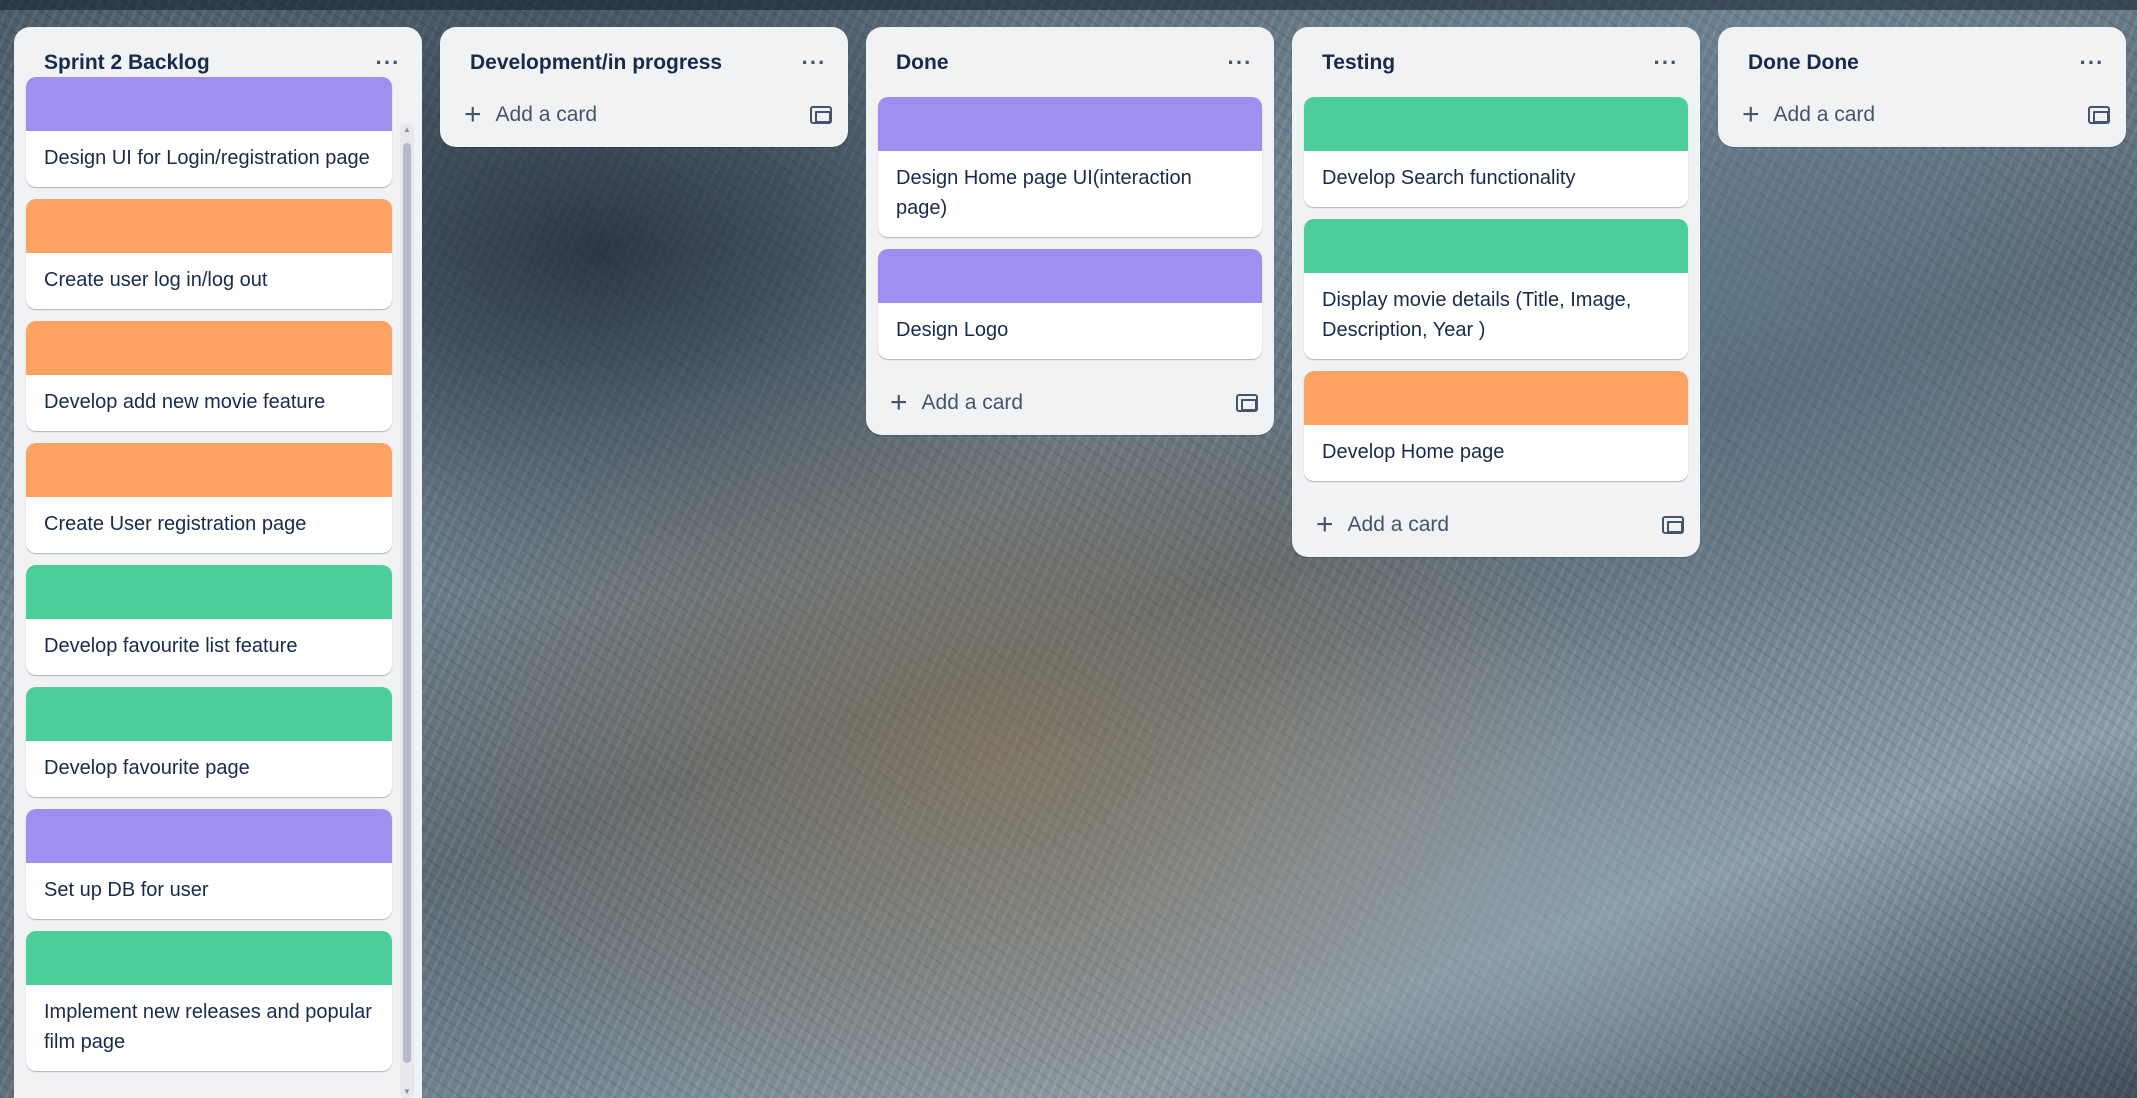  I want to click on list-header: Done ···, so click(1070, 63).